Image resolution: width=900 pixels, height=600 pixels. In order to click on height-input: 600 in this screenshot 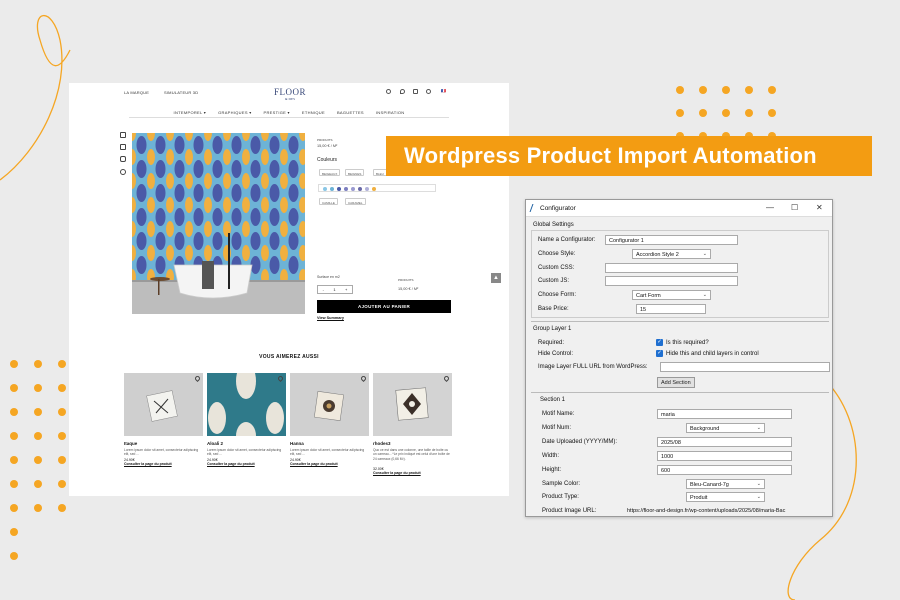, I will do `click(724, 470)`.